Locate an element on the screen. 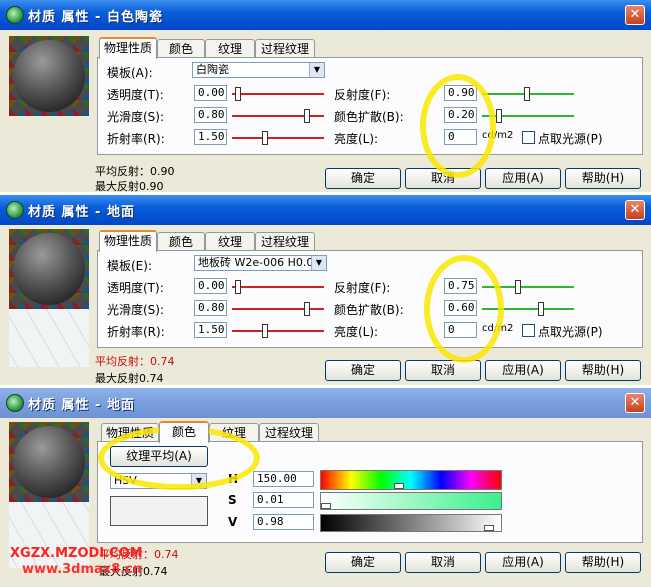 The height and width of the screenshot is (587, 651). saturation-bar is located at coordinates (411, 501).